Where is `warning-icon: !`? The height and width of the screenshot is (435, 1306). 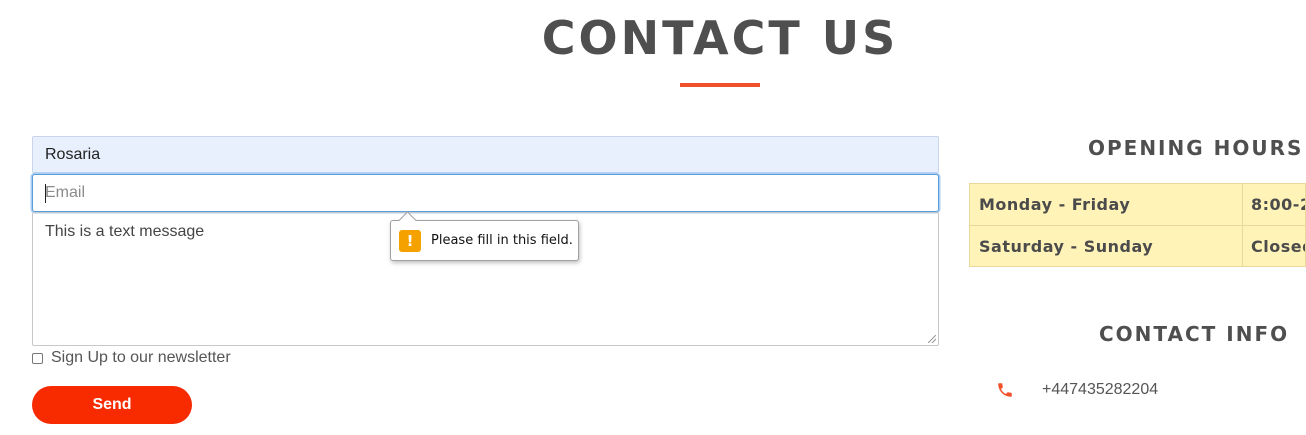
warning-icon: ! is located at coordinates (410, 241).